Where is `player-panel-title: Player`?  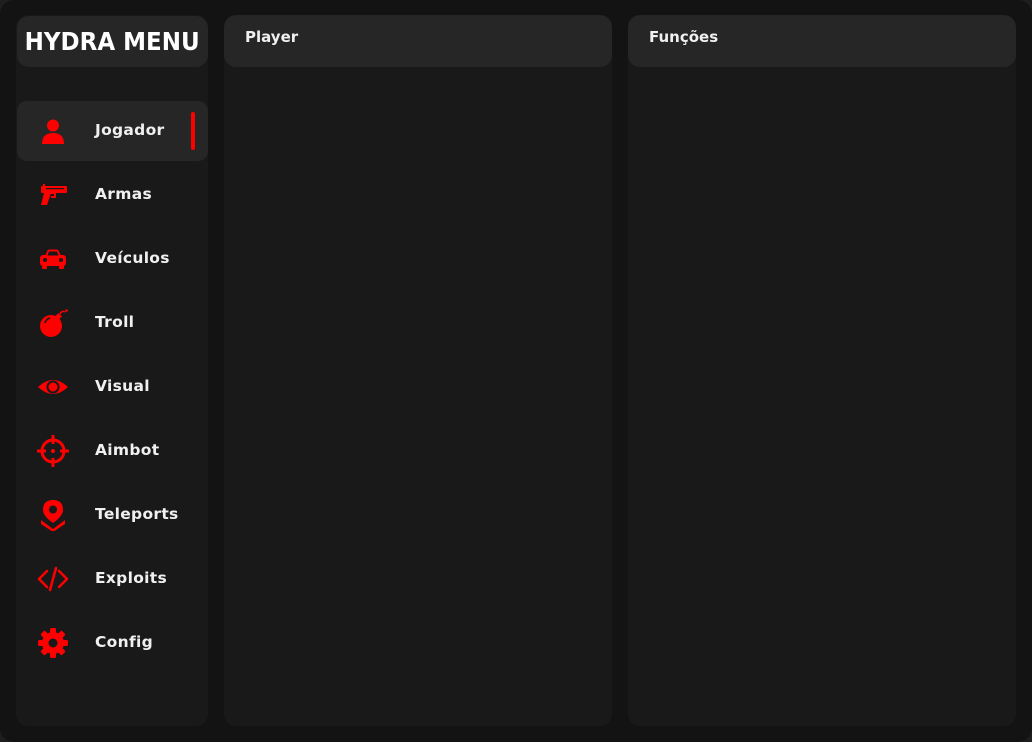 player-panel-title: Player is located at coordinates (272, 37).